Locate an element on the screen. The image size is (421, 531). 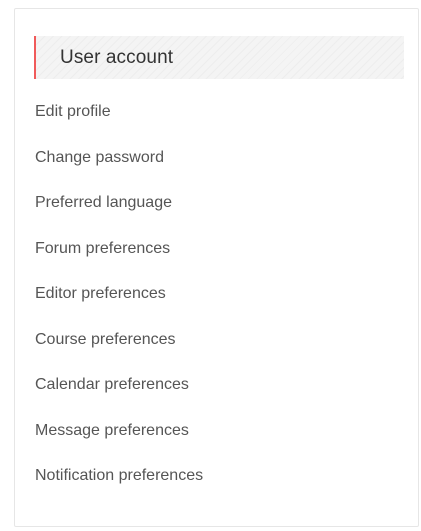
panel-header: User account is located at coordinates (219, 57).